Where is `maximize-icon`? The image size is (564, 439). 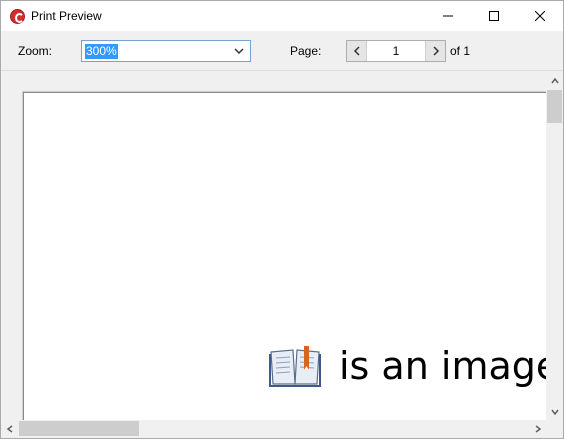 maximize-icon is located at coordinates (494, 16).